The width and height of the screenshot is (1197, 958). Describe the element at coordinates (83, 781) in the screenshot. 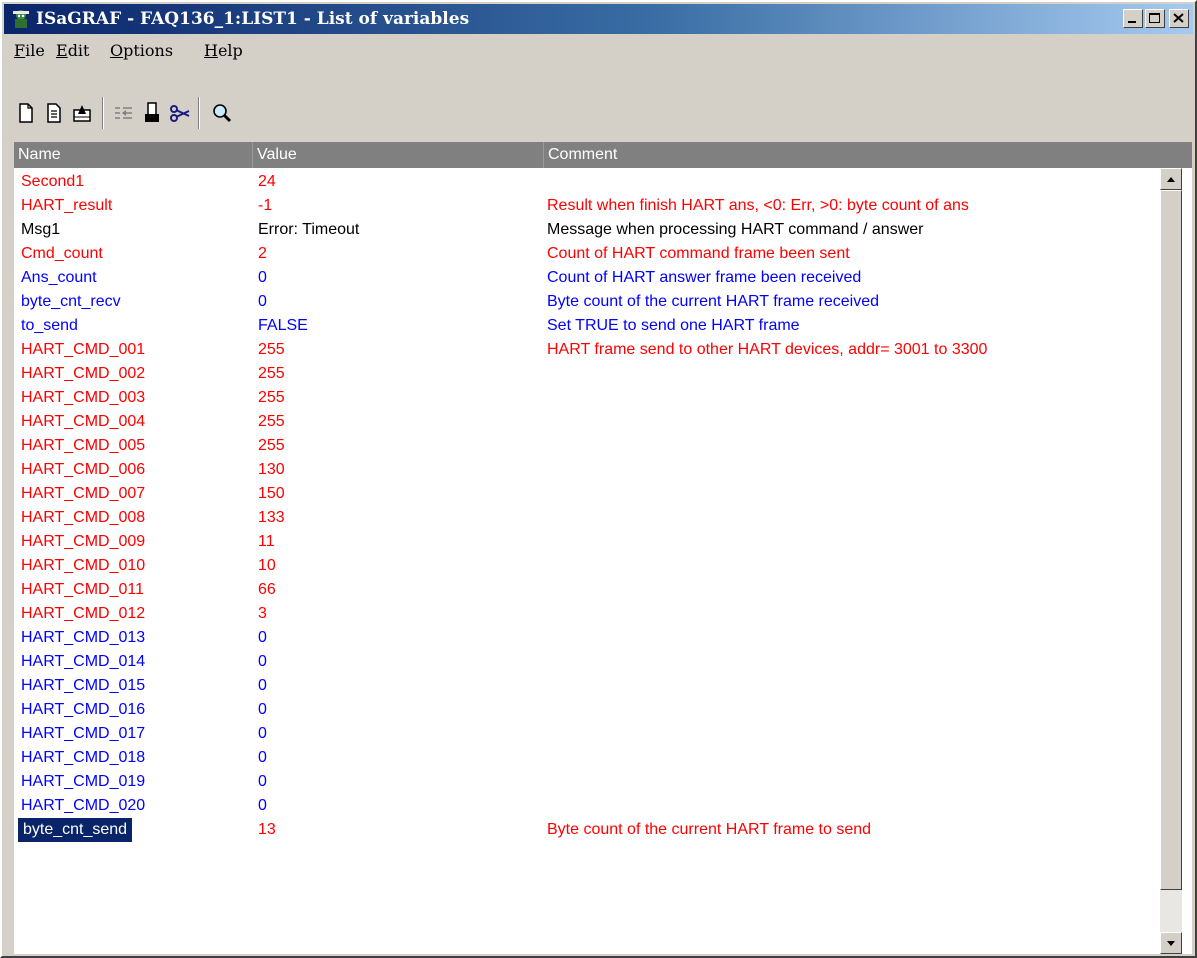

I see `variable-name-cell: HART_CMD_019` at that location.